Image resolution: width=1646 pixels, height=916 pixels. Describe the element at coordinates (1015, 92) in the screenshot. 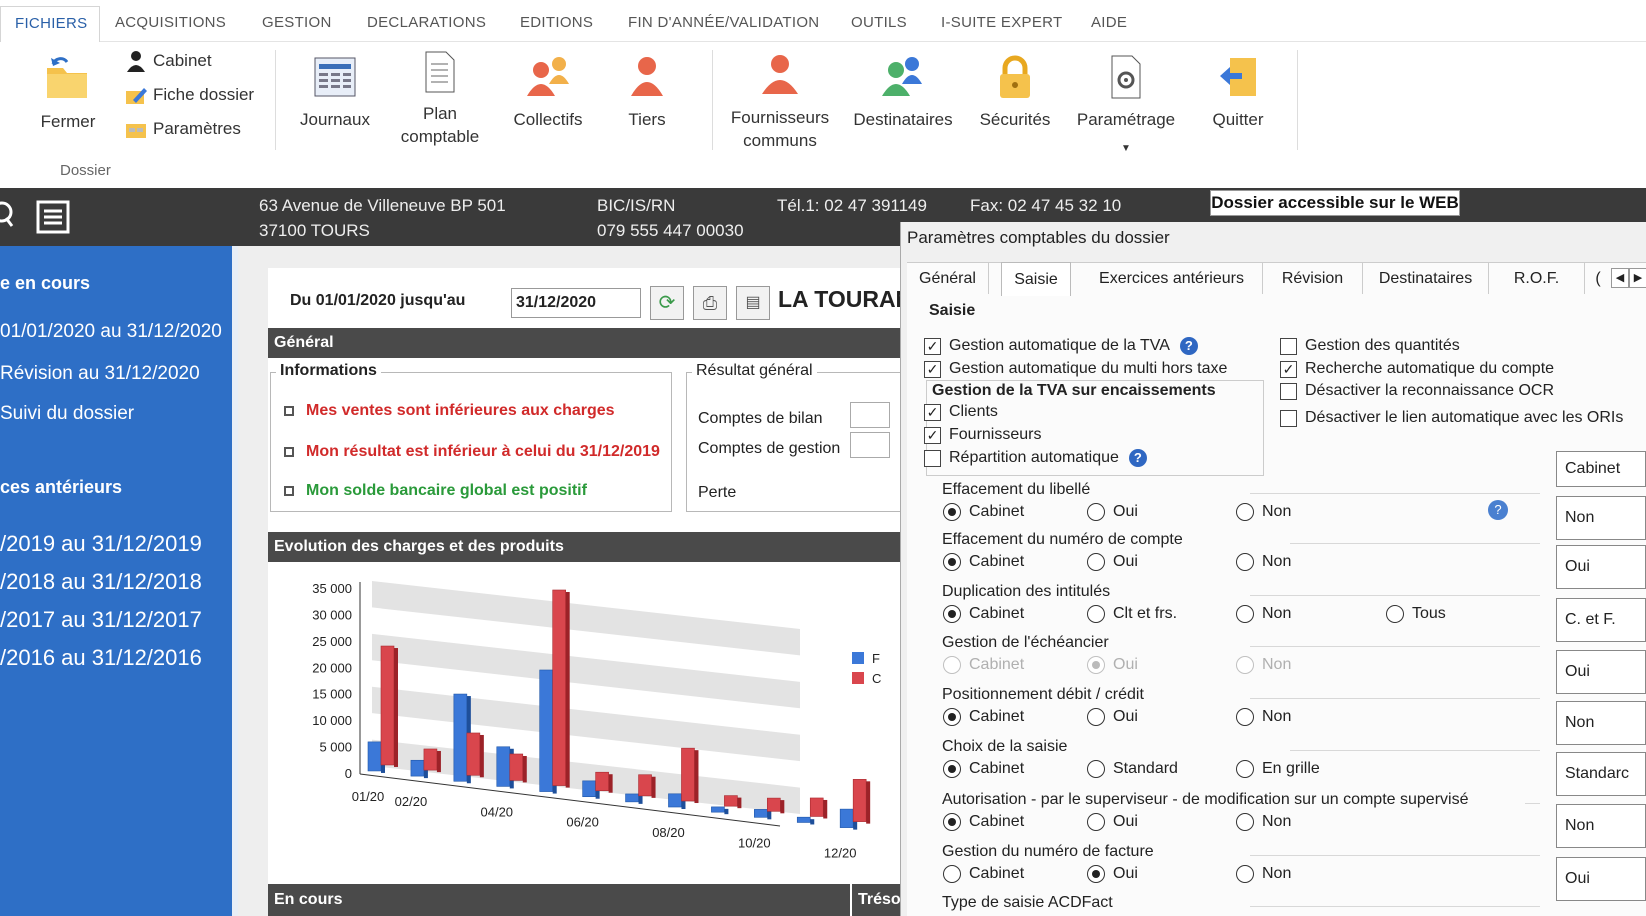

I see `securites-button: Sécurités` at that location.